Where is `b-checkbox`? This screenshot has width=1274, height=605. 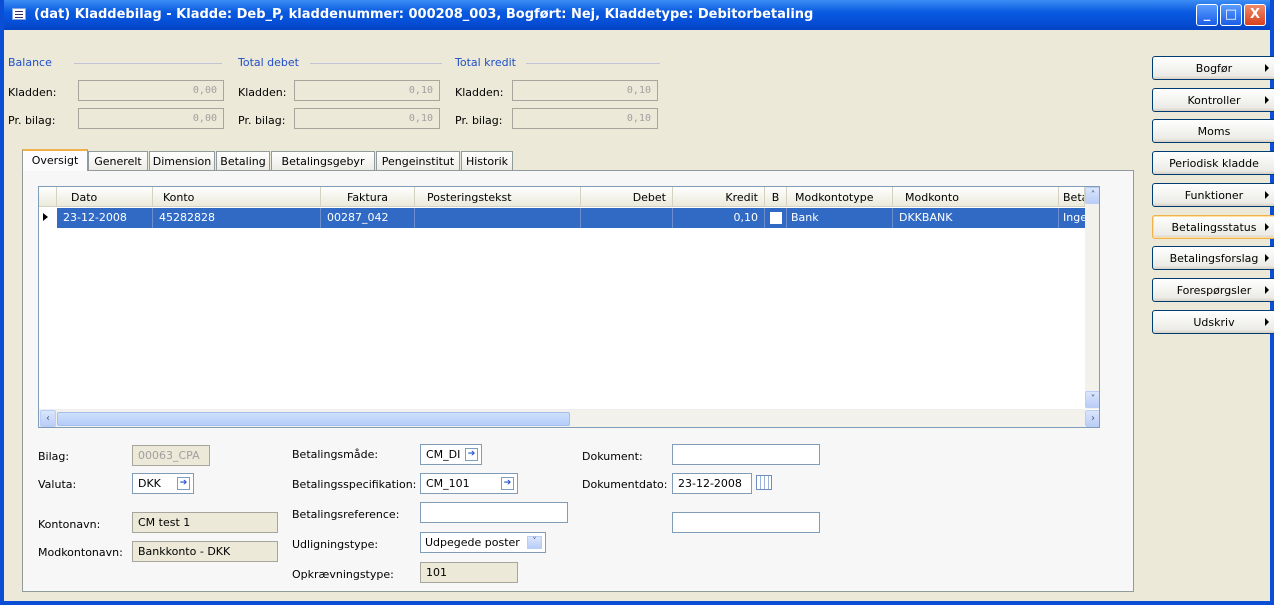 b-checkbox is located at coordinates (775, 218).